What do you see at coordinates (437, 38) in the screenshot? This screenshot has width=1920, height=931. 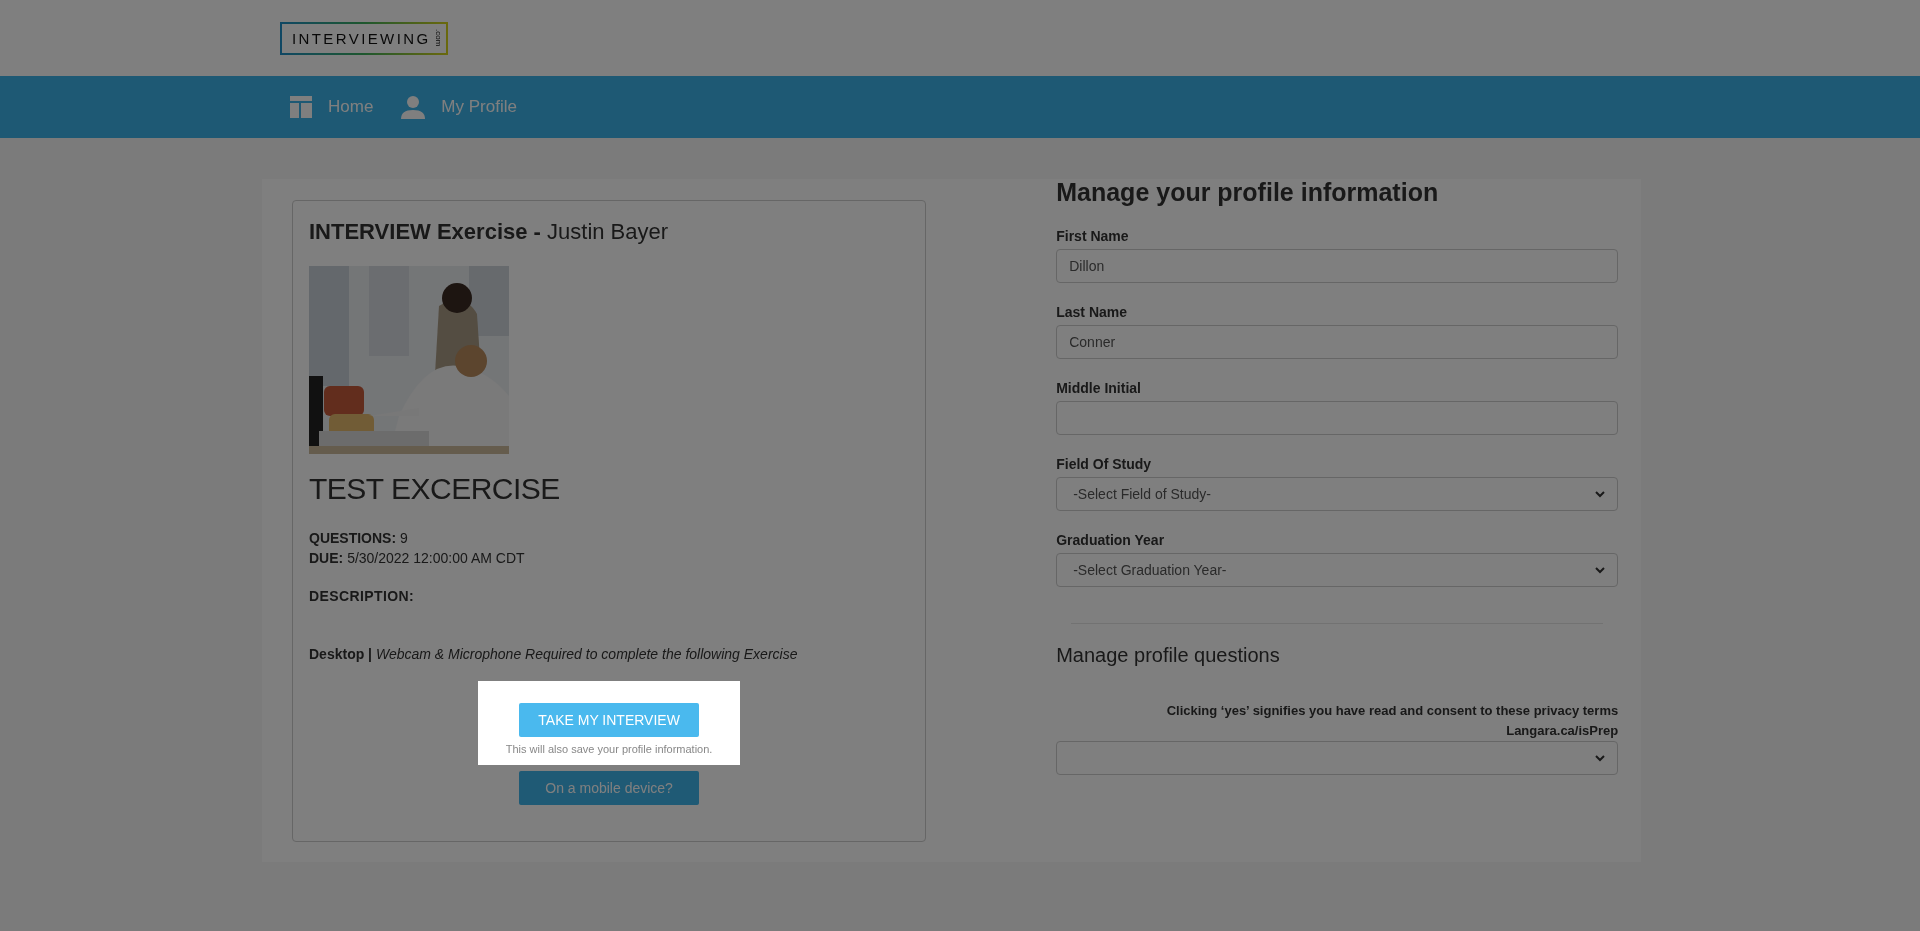 I see `logo-suffix: .com` at bounding box center [437, 38].